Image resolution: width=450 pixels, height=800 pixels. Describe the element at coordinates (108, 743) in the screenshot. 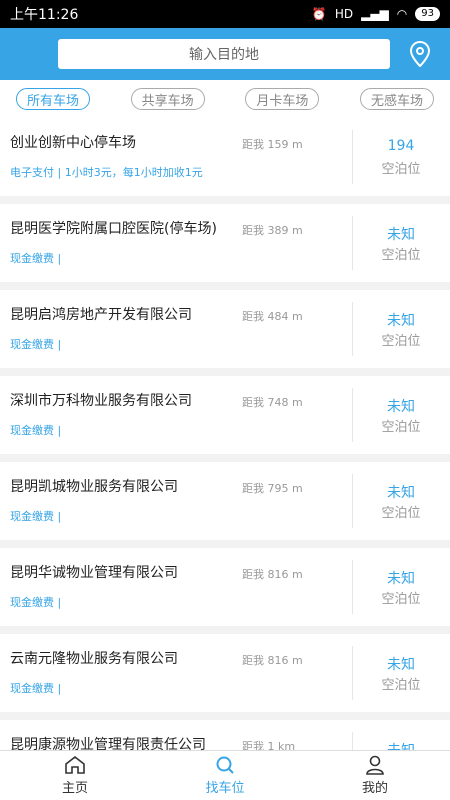

I see `lot-name: 昆明康源物业管理有限责任公司` at that location.